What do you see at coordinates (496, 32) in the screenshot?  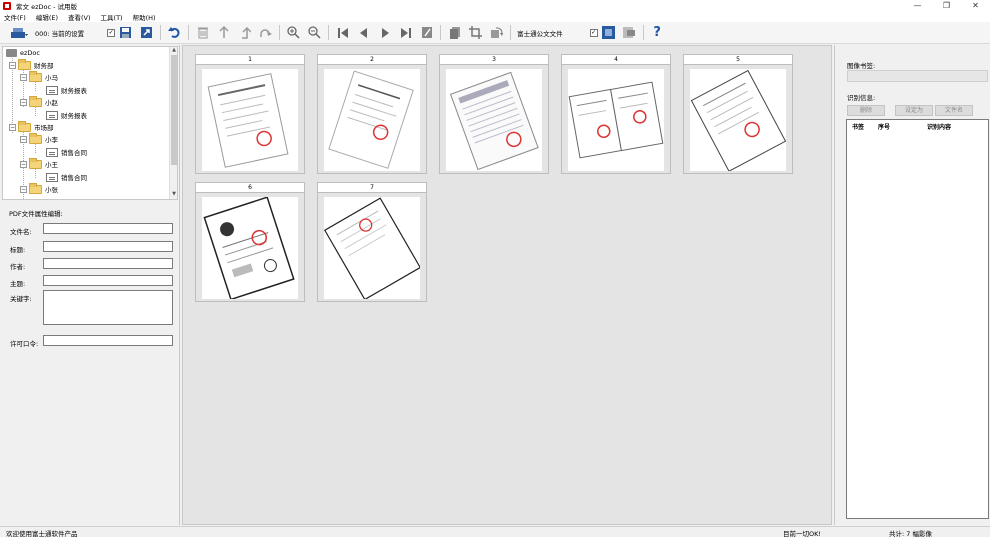 I see `rotate-icon` at bounding box center [496, 32].